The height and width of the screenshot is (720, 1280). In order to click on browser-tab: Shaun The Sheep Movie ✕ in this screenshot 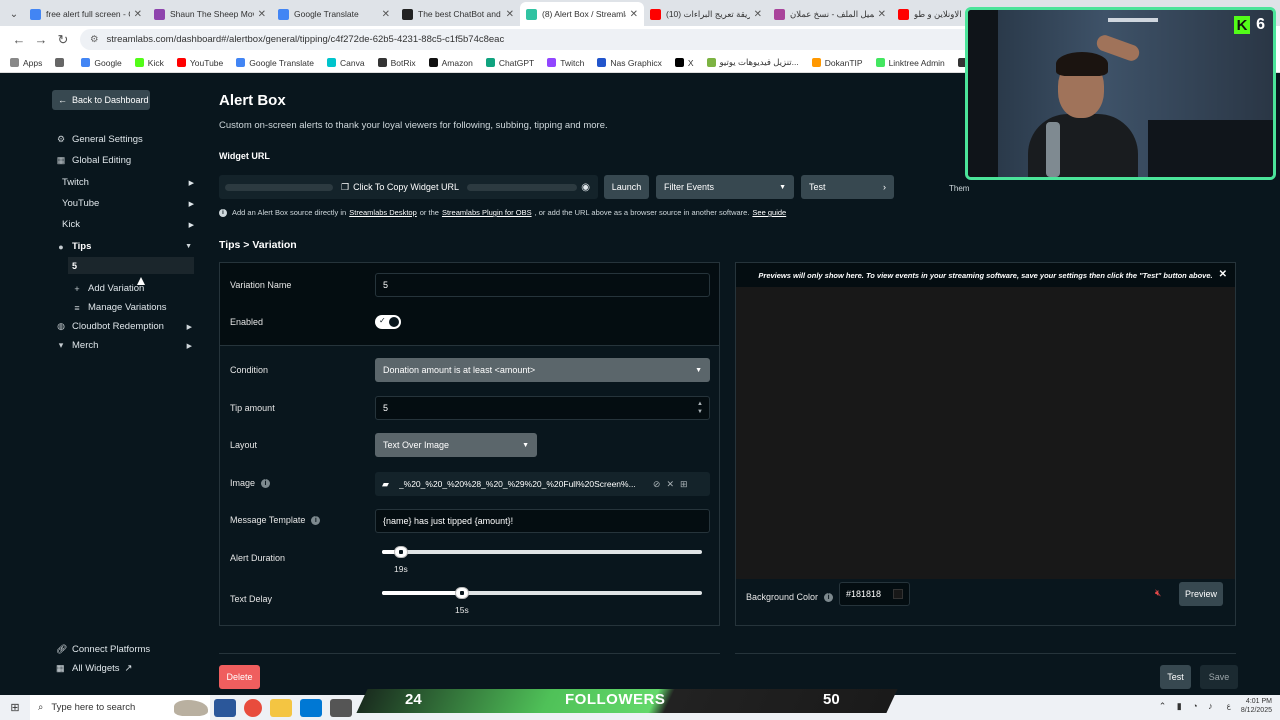, I will do `click(210, 14)`.